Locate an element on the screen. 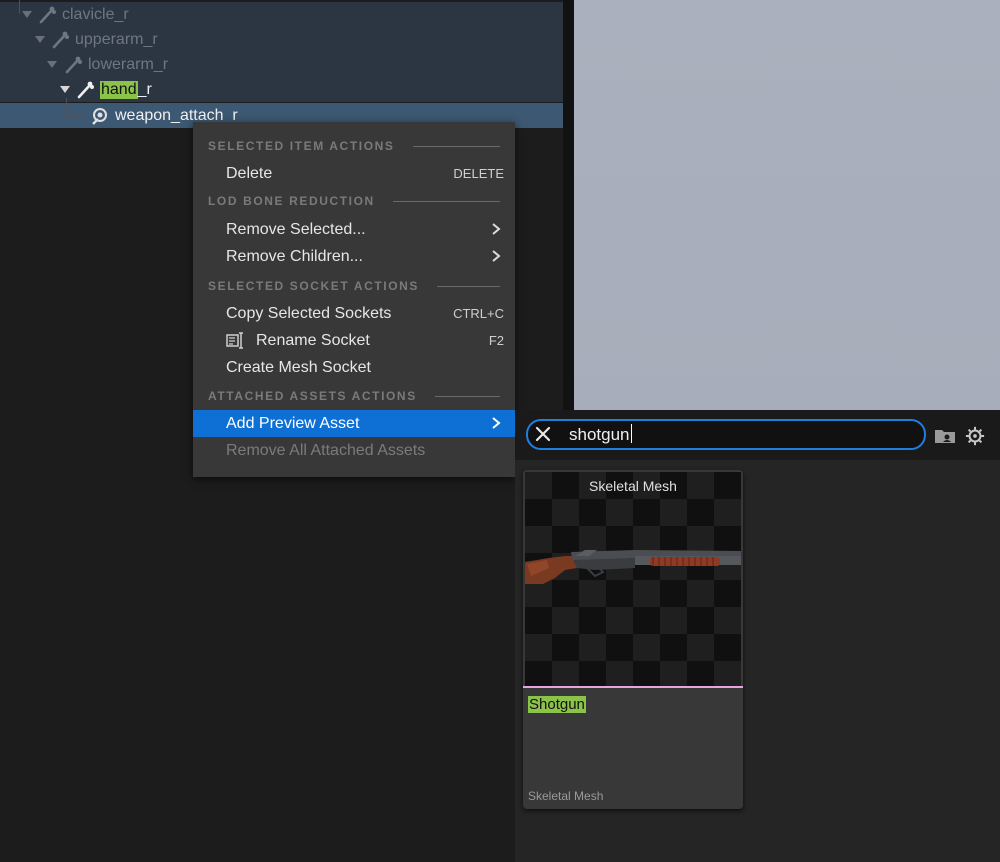 The height and width of the screenshot is (862, 1000). tree-node-label: clavicle_r is located at coordinates (95, 14).